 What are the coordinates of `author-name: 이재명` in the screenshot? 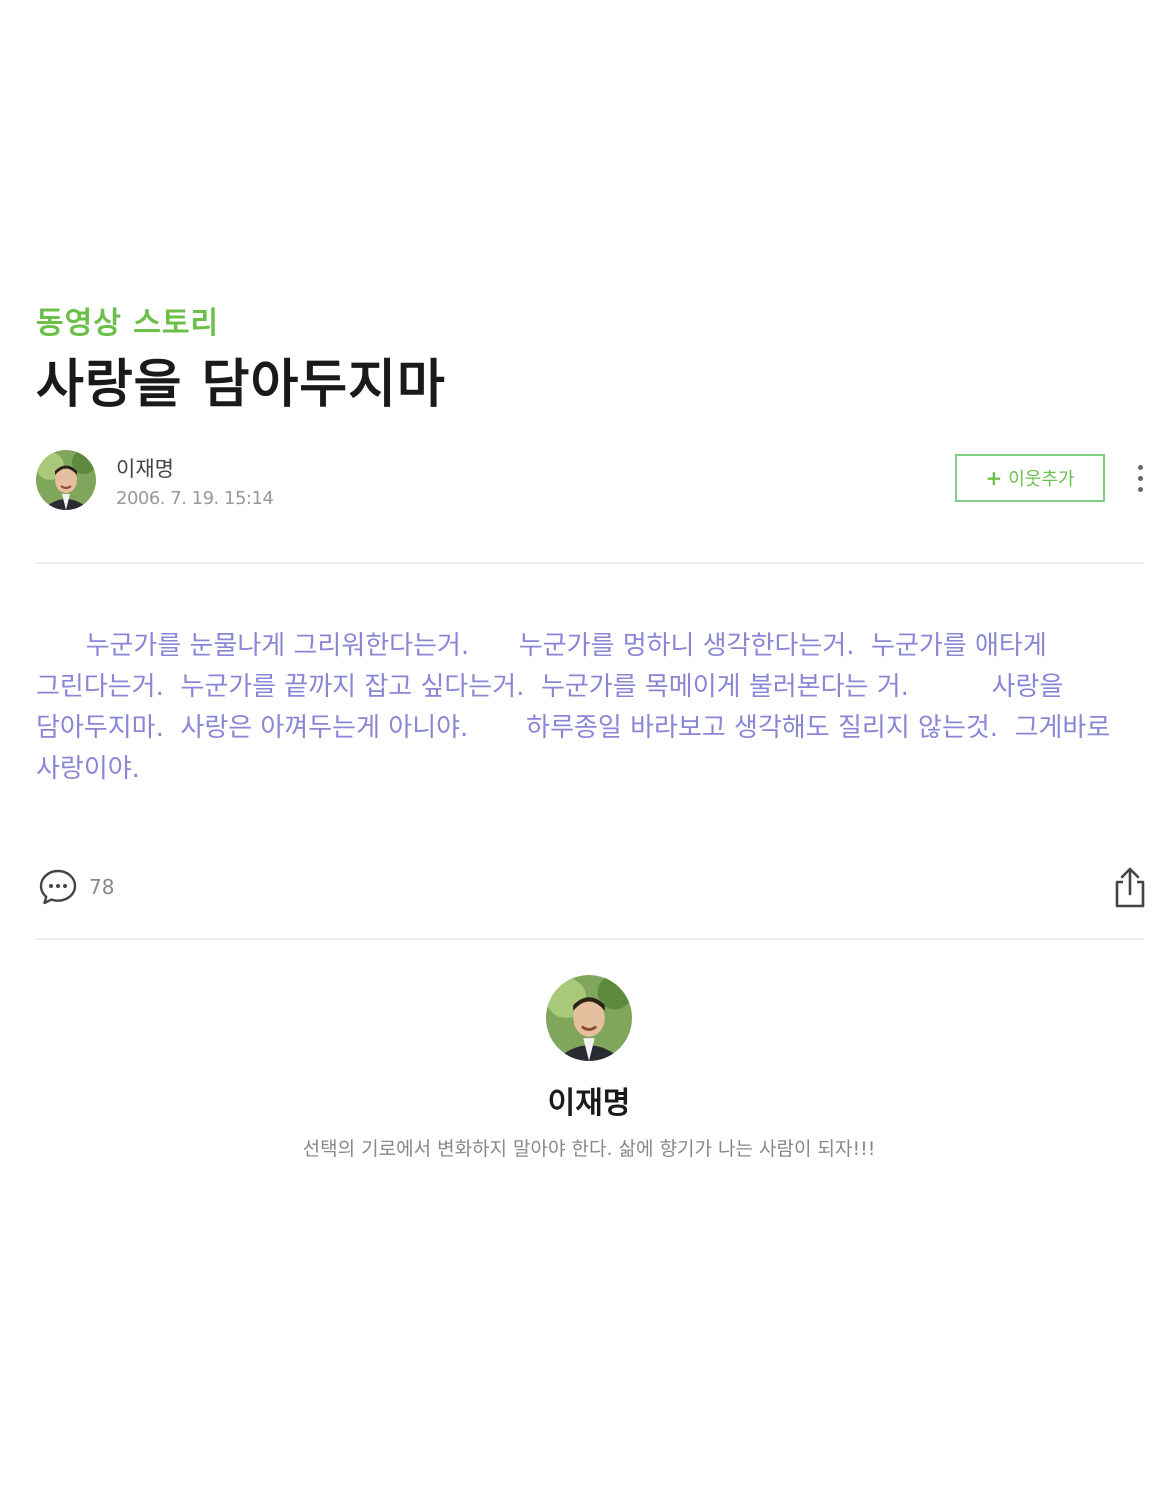 It's located at (145, 468).